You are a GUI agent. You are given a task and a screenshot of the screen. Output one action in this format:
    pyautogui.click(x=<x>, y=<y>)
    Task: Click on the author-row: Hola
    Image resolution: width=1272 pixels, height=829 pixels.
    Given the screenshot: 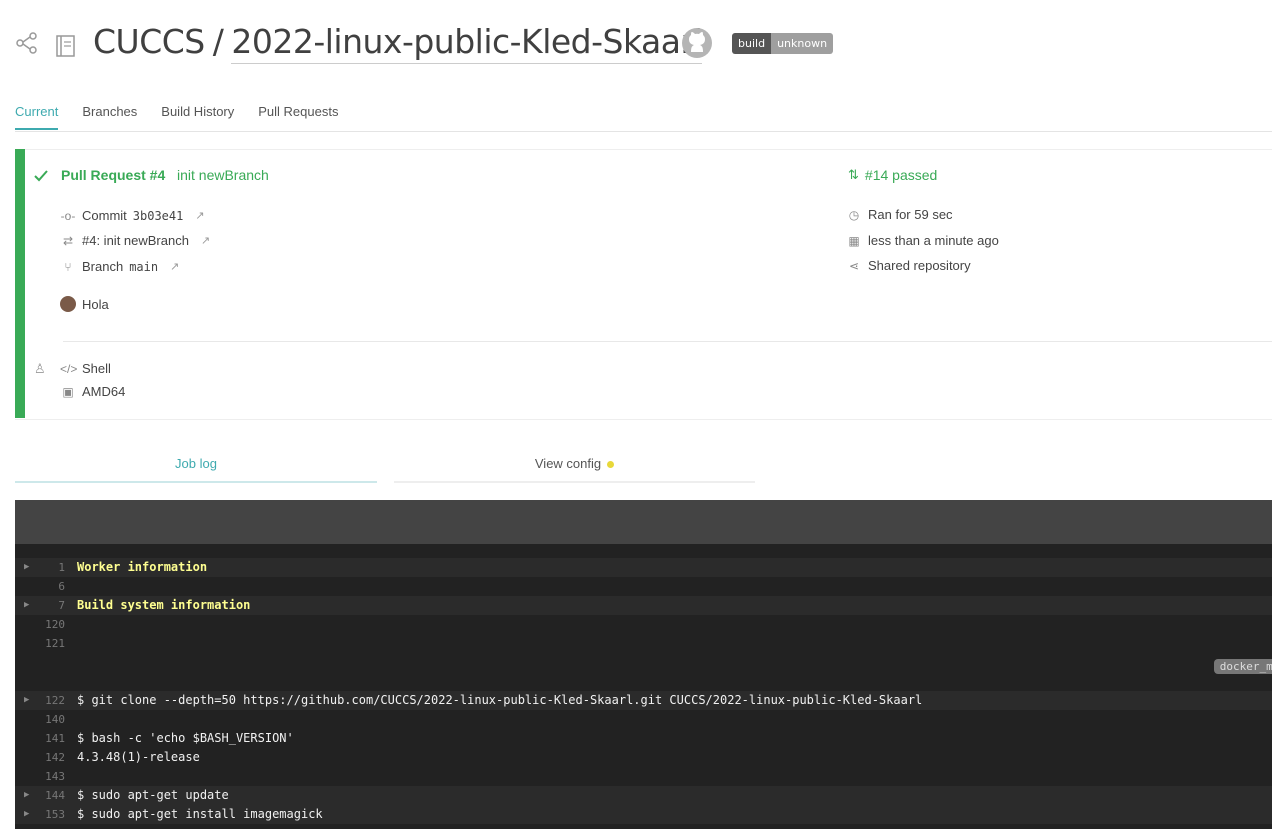 What is the action you would take?
    pyautogui.click(x=84, y=304)
    